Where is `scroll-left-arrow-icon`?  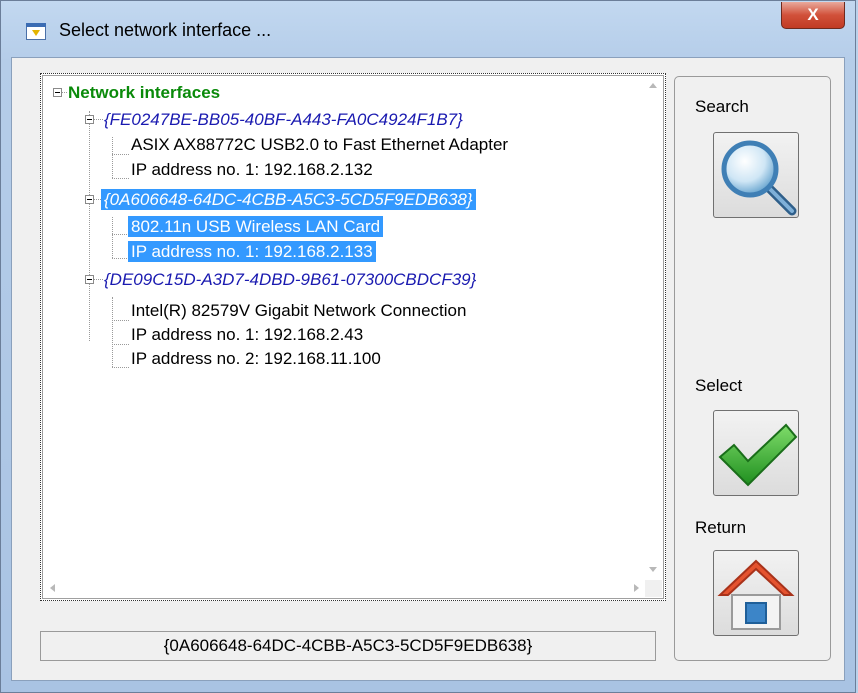 scroll-left-arrow-icon is located at coordinates (52, 588).